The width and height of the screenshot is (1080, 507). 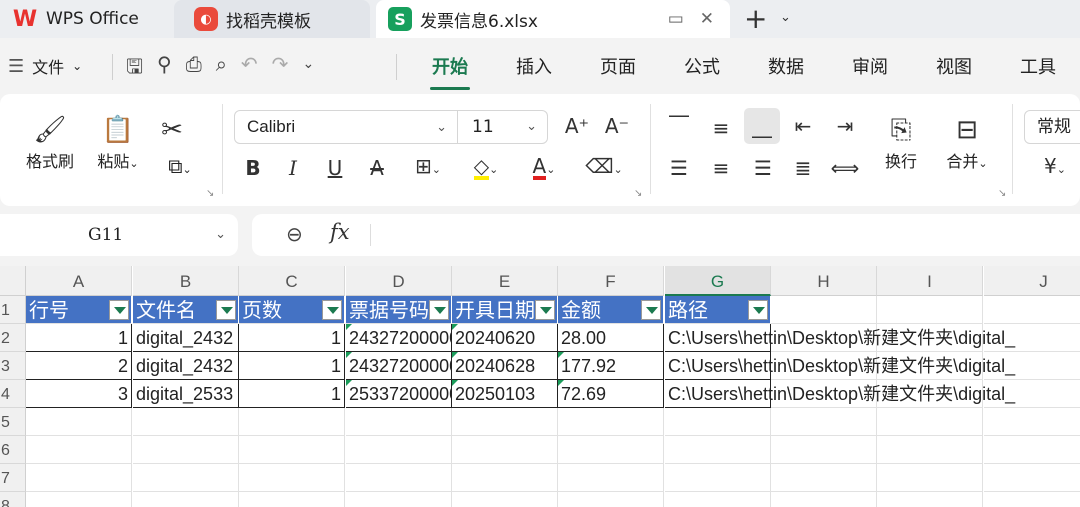 I want to click on align-middle-icon: ≡, so click(x=721, y=128).